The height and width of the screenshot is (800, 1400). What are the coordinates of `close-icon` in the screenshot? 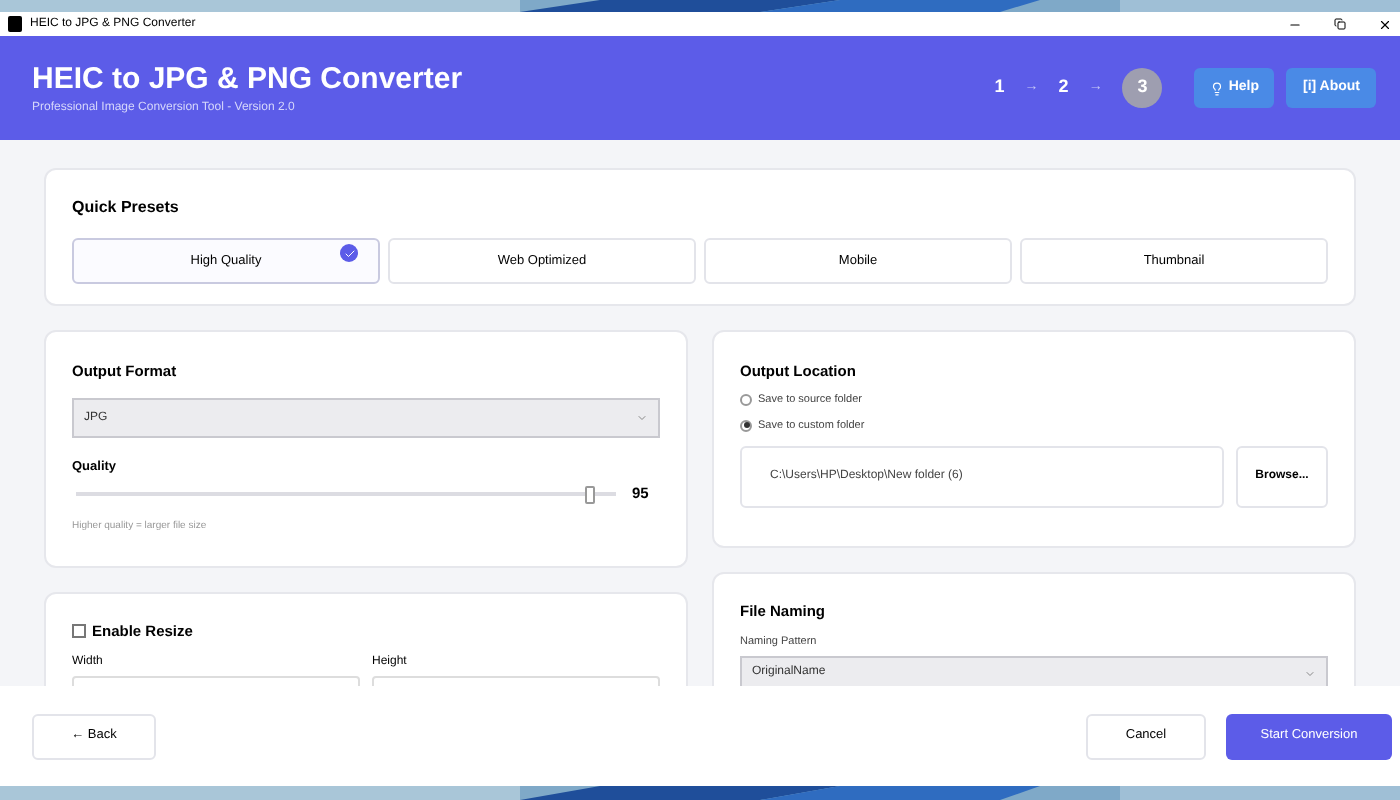 It's located at (1385, 24).